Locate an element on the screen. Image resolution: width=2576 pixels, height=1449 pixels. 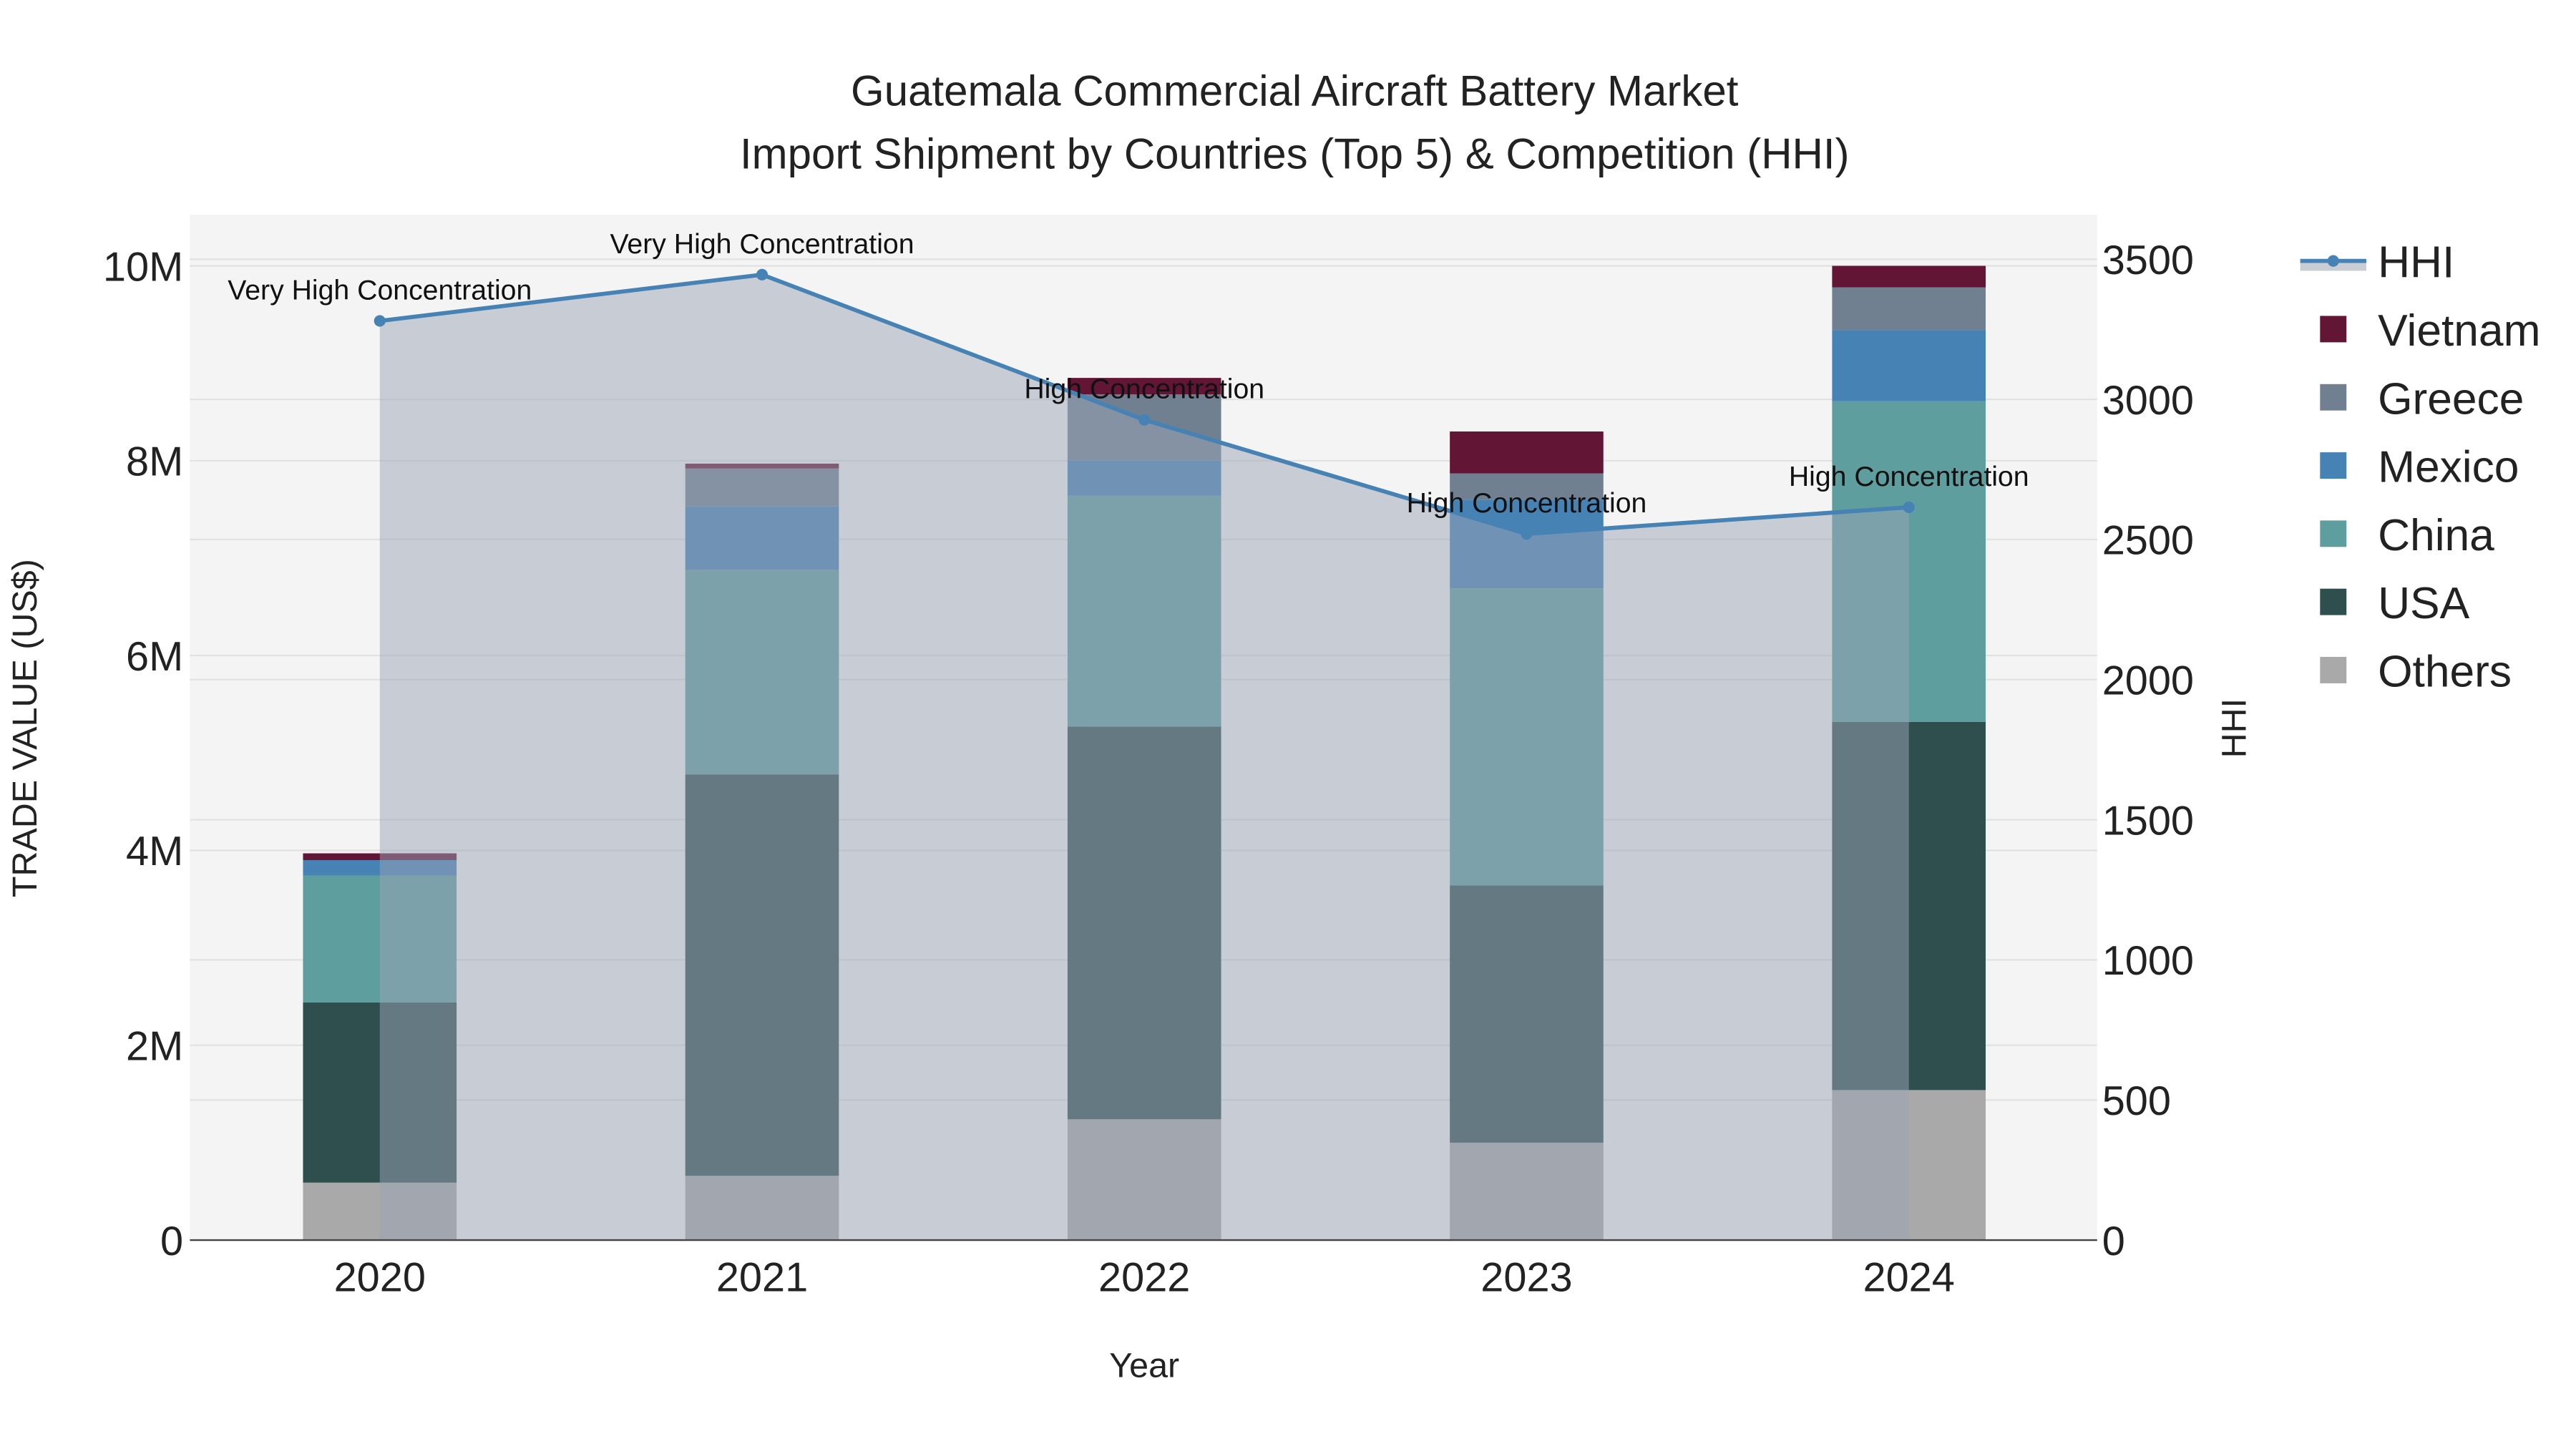
bar-greece-2024 is located at coordinates (1909, 309).